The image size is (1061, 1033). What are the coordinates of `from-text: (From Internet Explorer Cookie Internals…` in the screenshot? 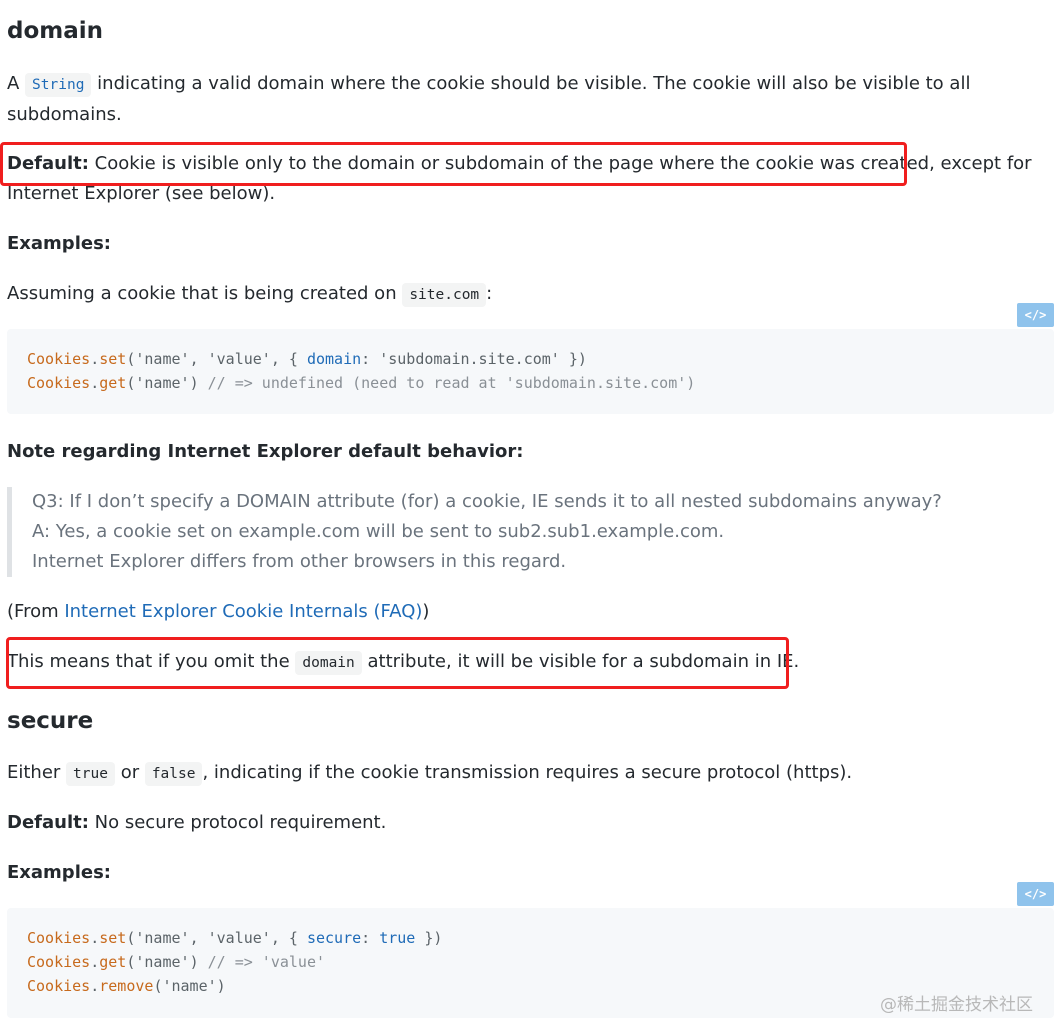 It's located at (218, 612).